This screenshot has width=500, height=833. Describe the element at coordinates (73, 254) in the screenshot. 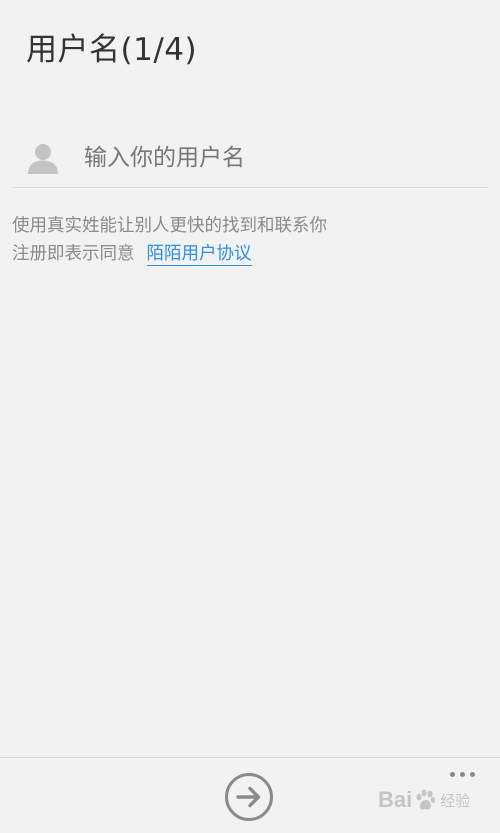

I see `agreement-prefix: 注册即表示同意` at that location.